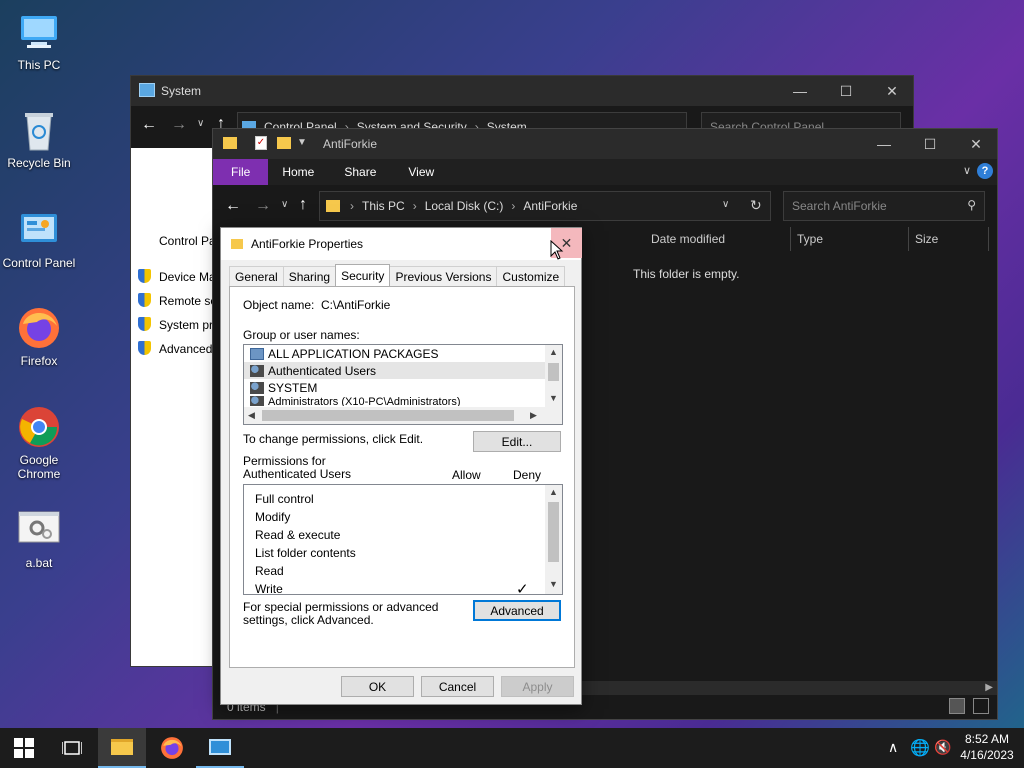 This screenshot has width=1024, height=768. Describe the element at coordinates (942, 747) in the screenshot. I see `volume-muted-icon: 🔇` at that location.